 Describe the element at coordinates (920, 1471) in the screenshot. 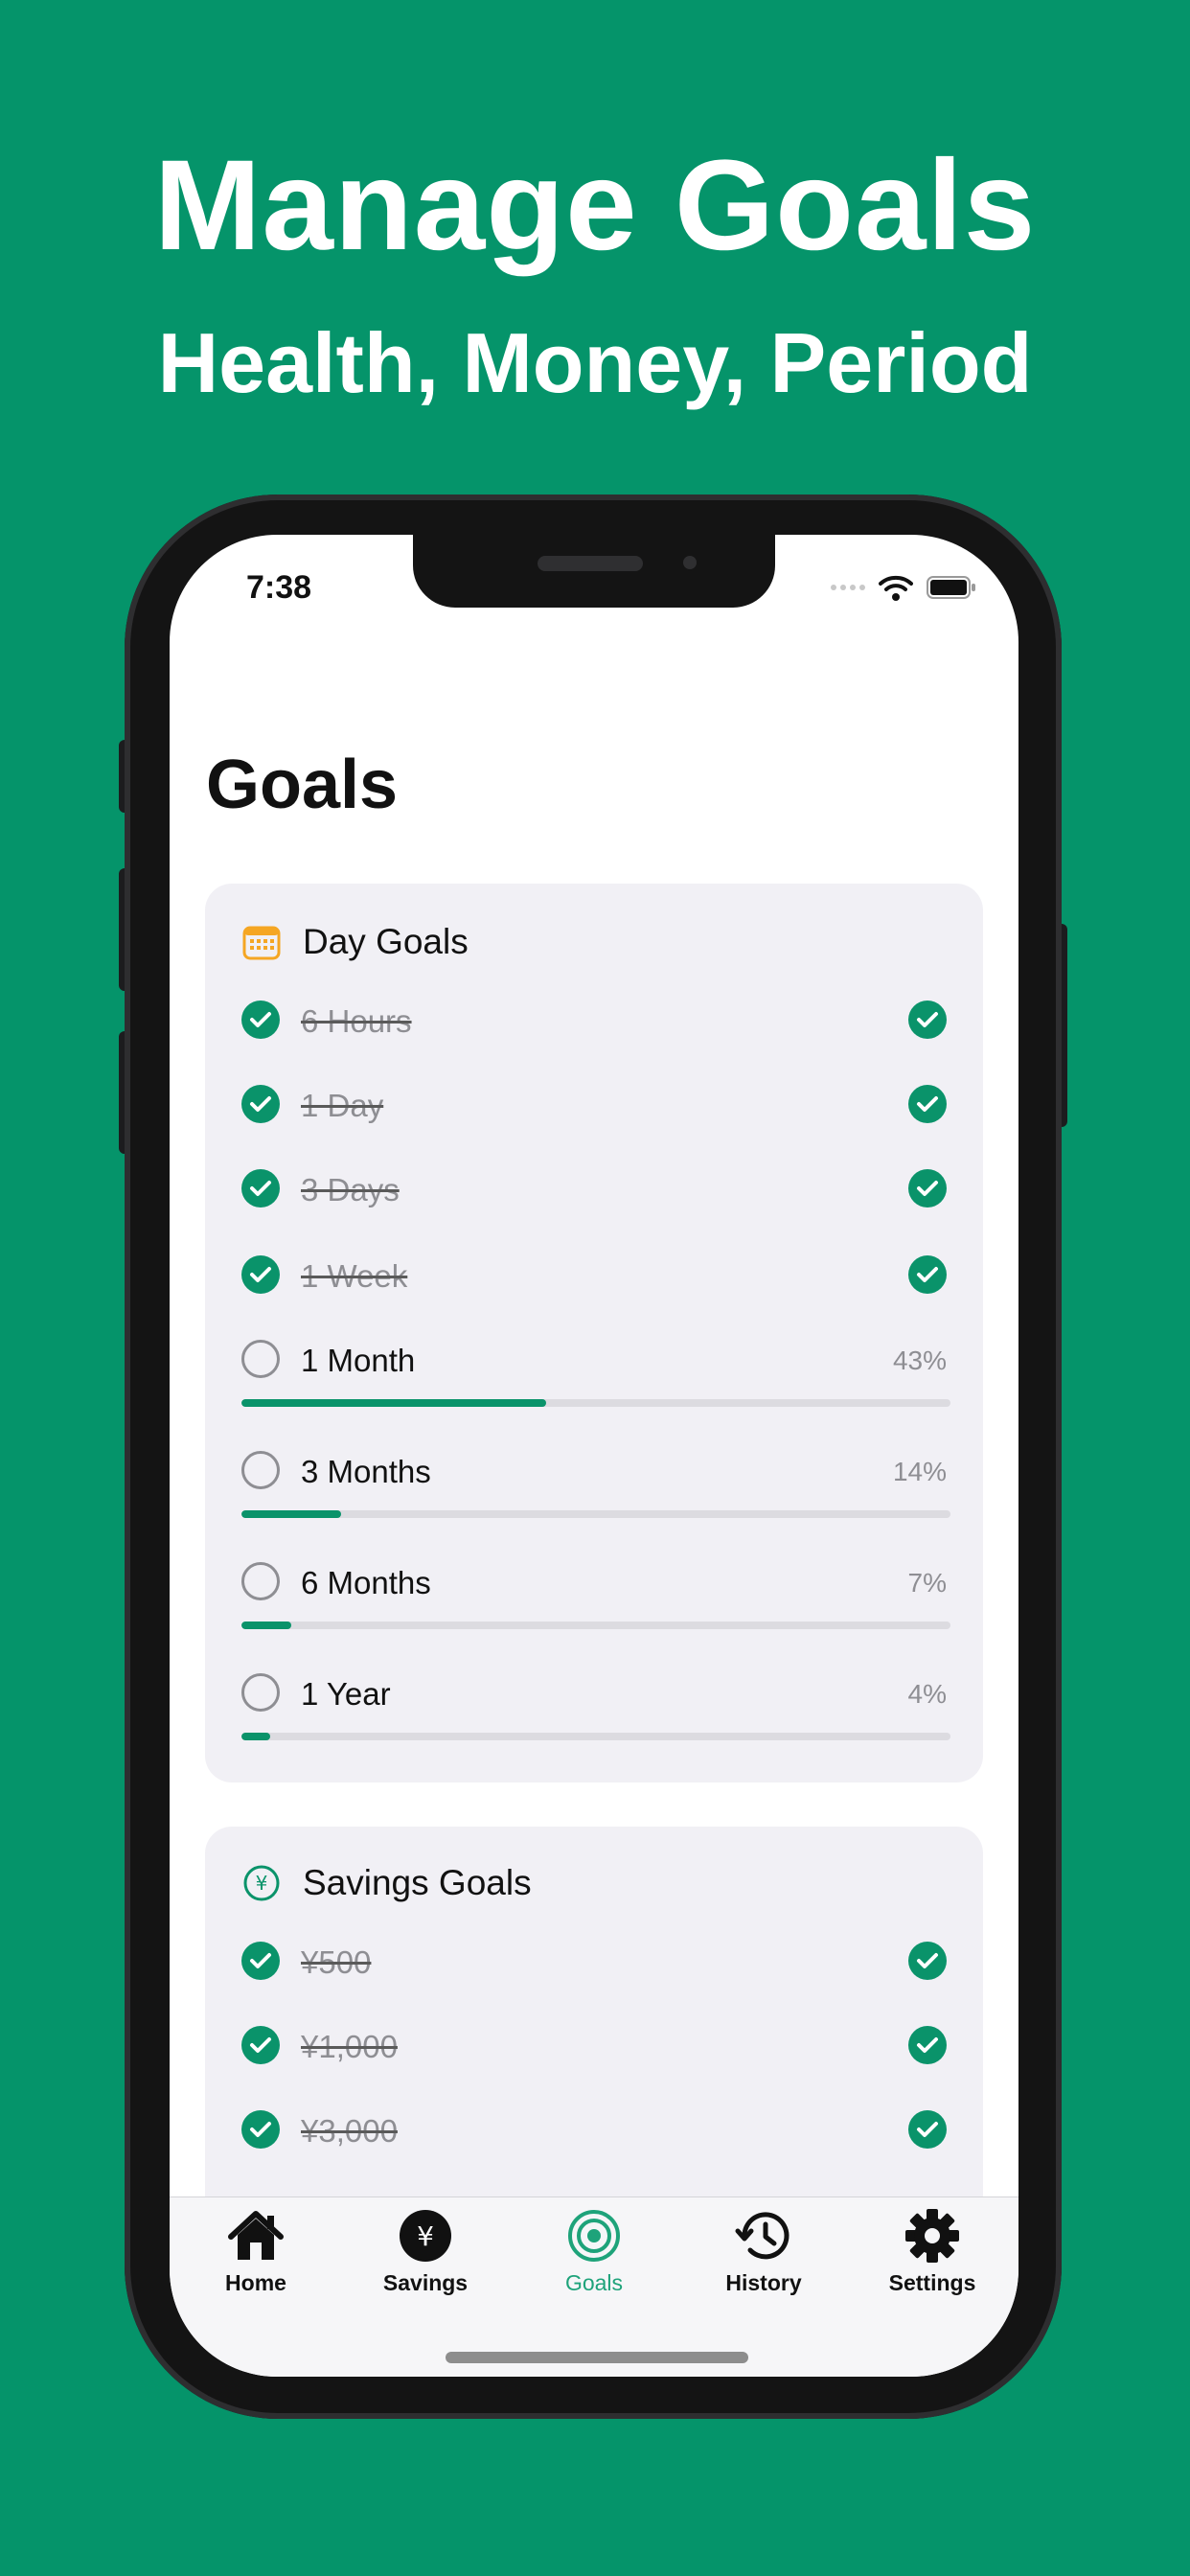

I see `goal-percent: 14%` at that location.